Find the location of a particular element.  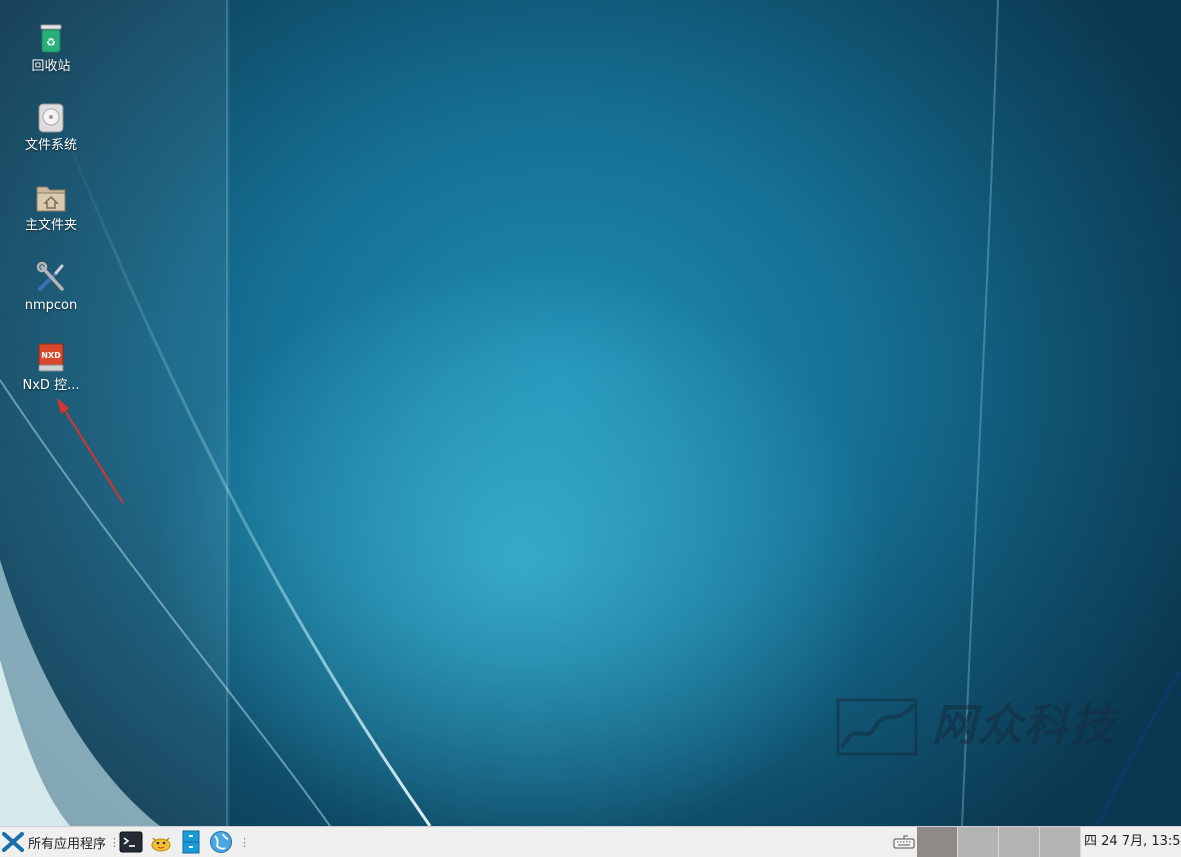

desktop-icon-home: 主文件夹 is located at coordinates (51, 207).